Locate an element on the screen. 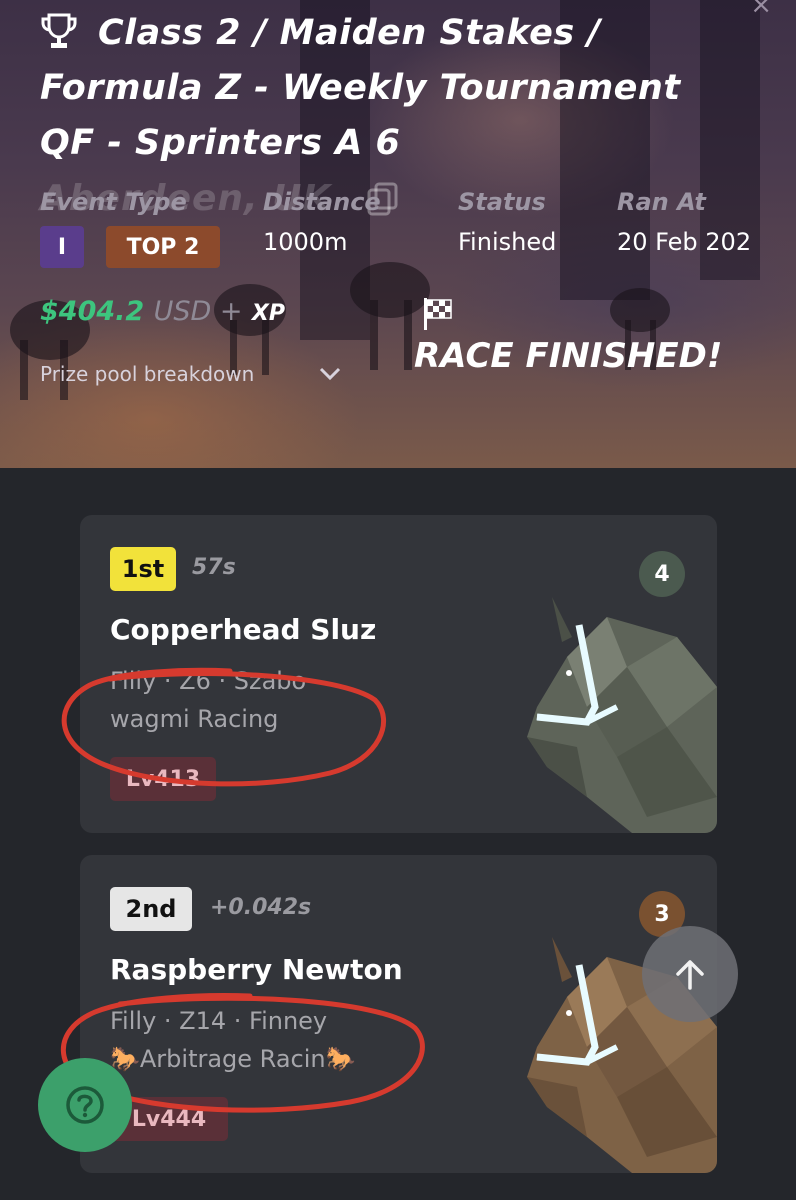 This screenshot has width=796, height=1200. ran-at-label: Ran At is located at coordinates (661, 202).